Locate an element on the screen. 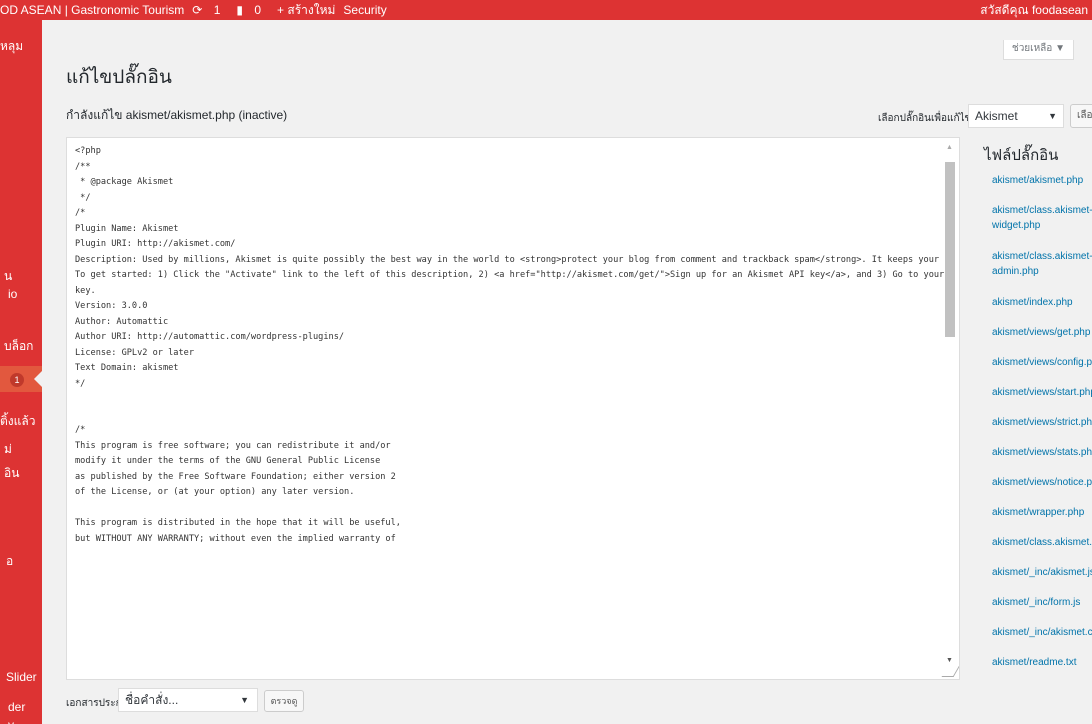 This screenshot has height=724, width=1092. plugin-file-link: akismet/class.akismet- admin.php is located at coordinates (1042, 264).